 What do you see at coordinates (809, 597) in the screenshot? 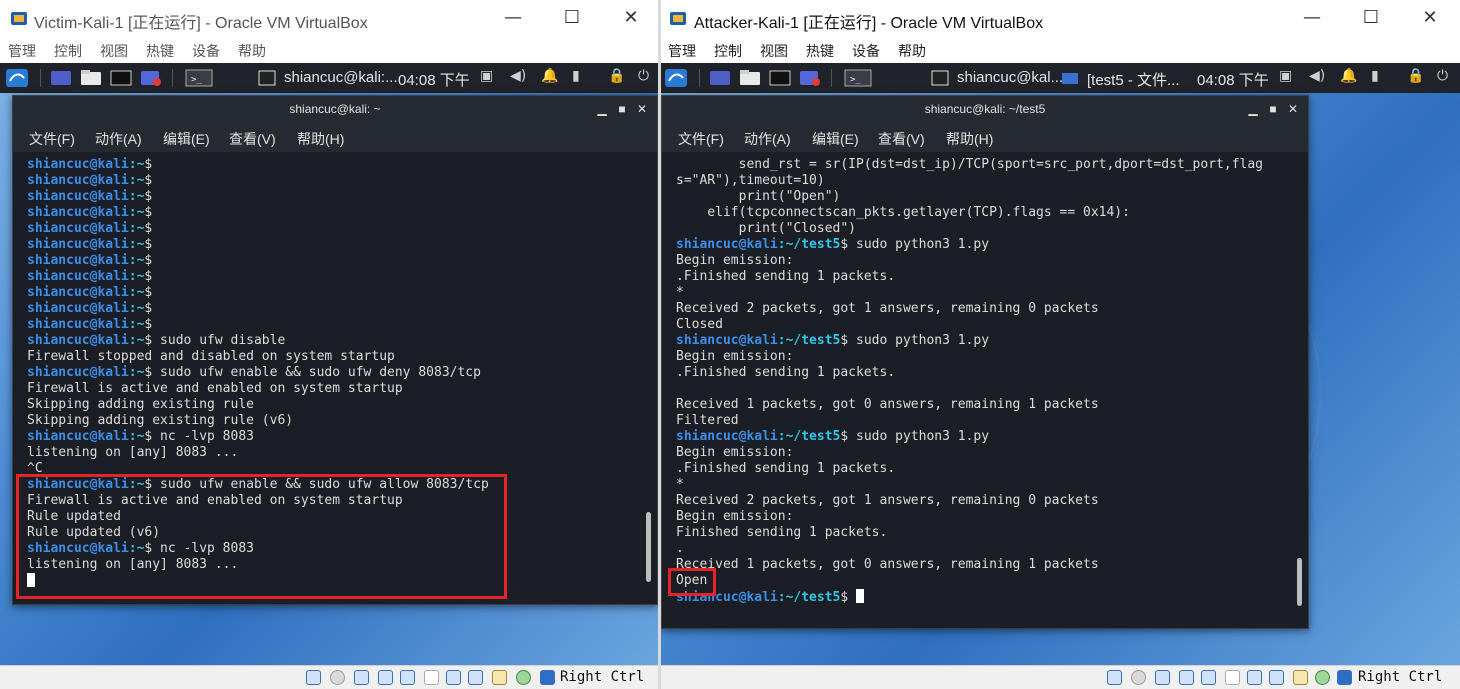
I see `prompt-path: :~/test5` at bounding box center [809, 597].